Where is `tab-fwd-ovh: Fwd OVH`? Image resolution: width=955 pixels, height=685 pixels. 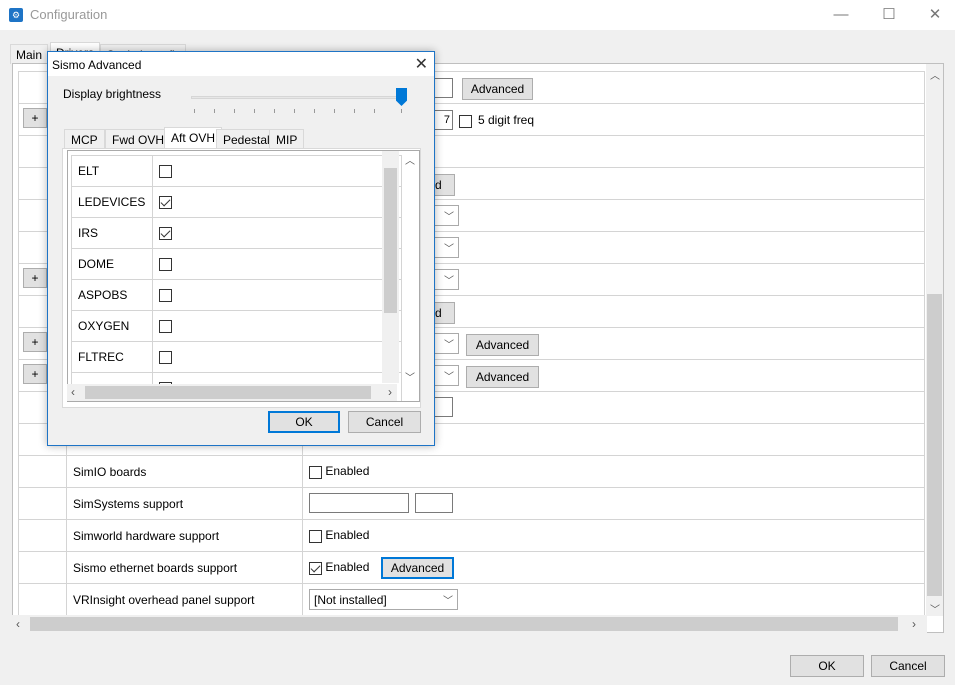
tab-fwd-ovh: Fwd OVH is located at coordinates (138, 139).